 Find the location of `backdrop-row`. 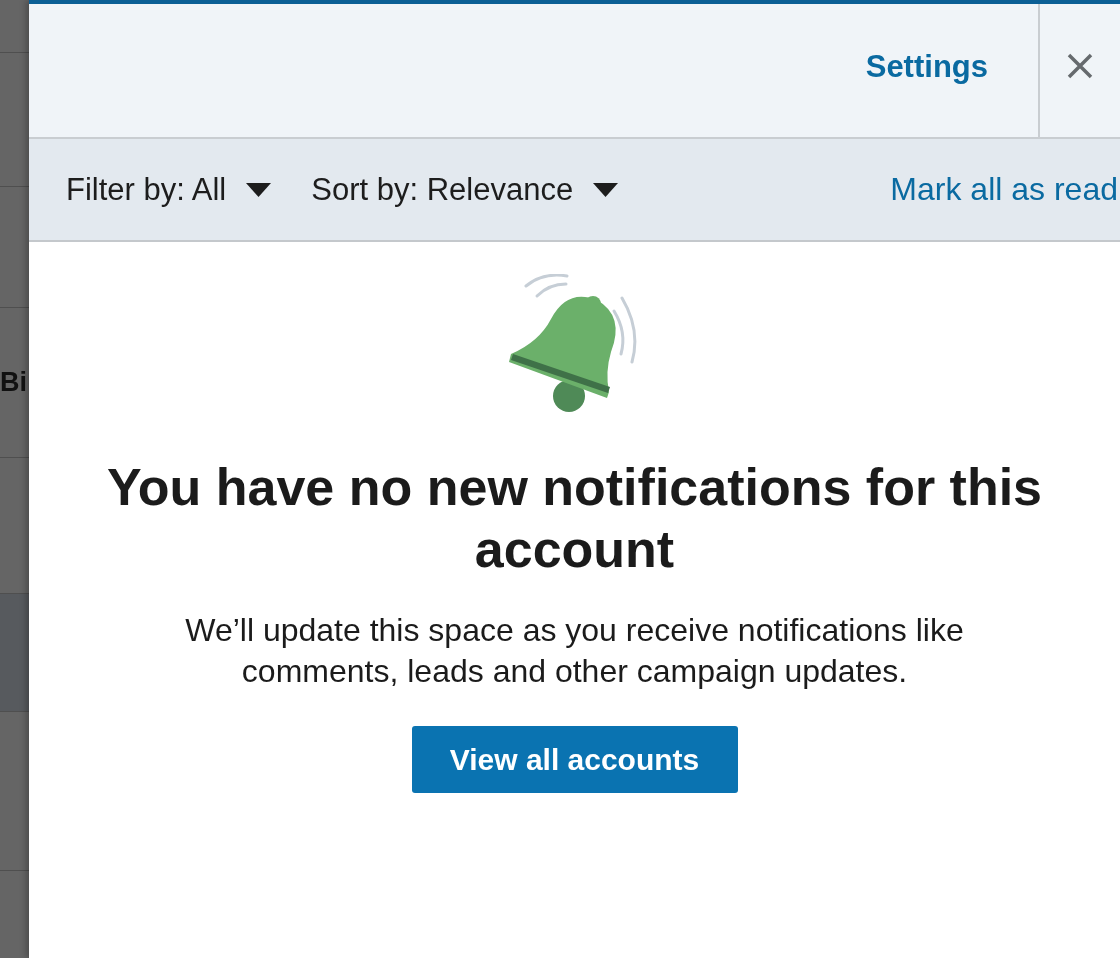

backdrop-row is located at coordinates (14, 26).